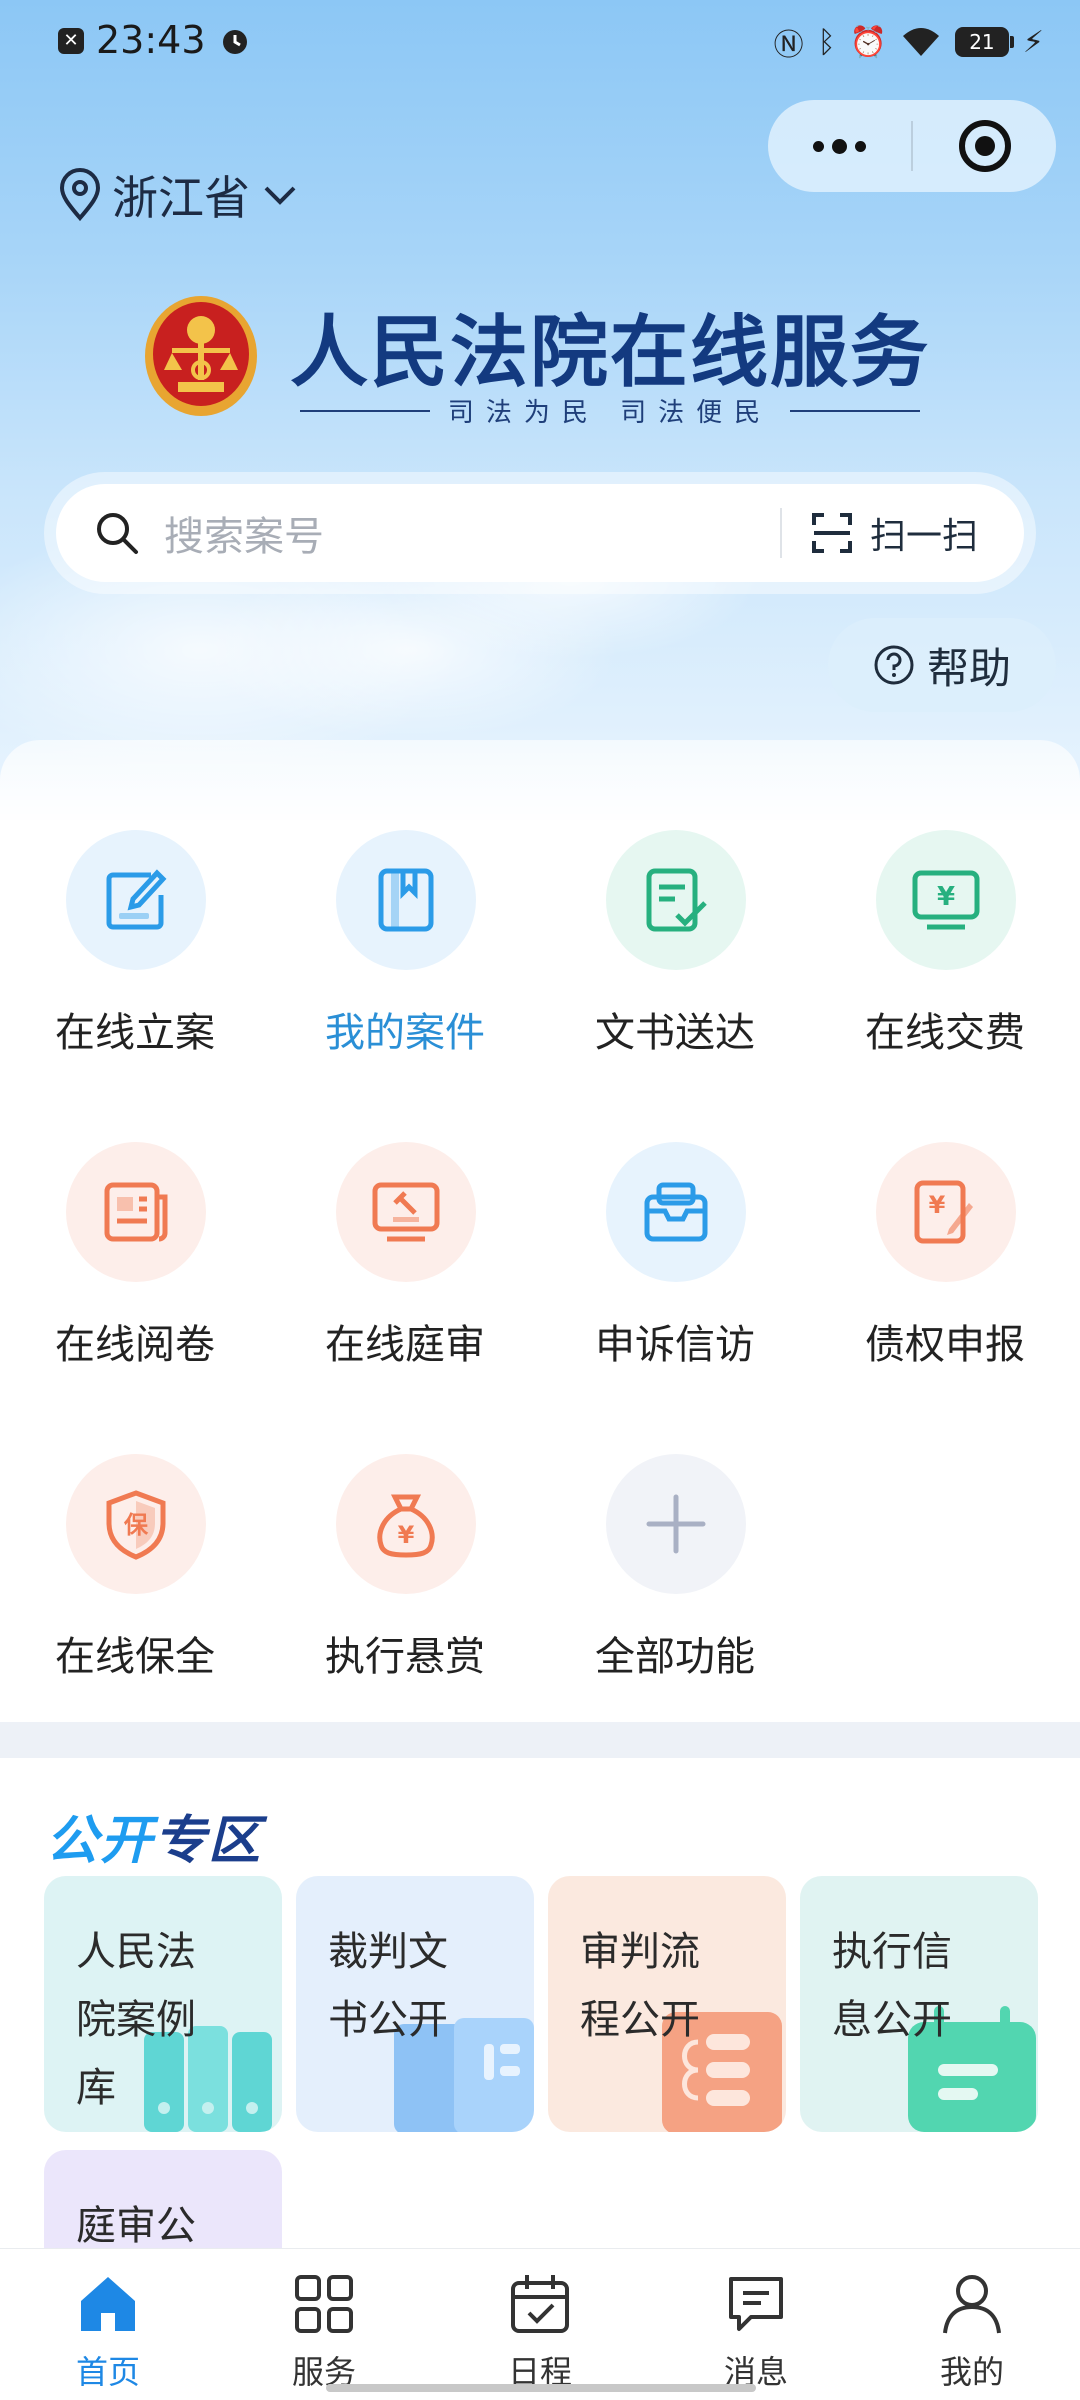 Image resolution: width=1080 pixels, height=2400 pixels. I want to click on tab-schedule: 日程, so click(540, 2329).